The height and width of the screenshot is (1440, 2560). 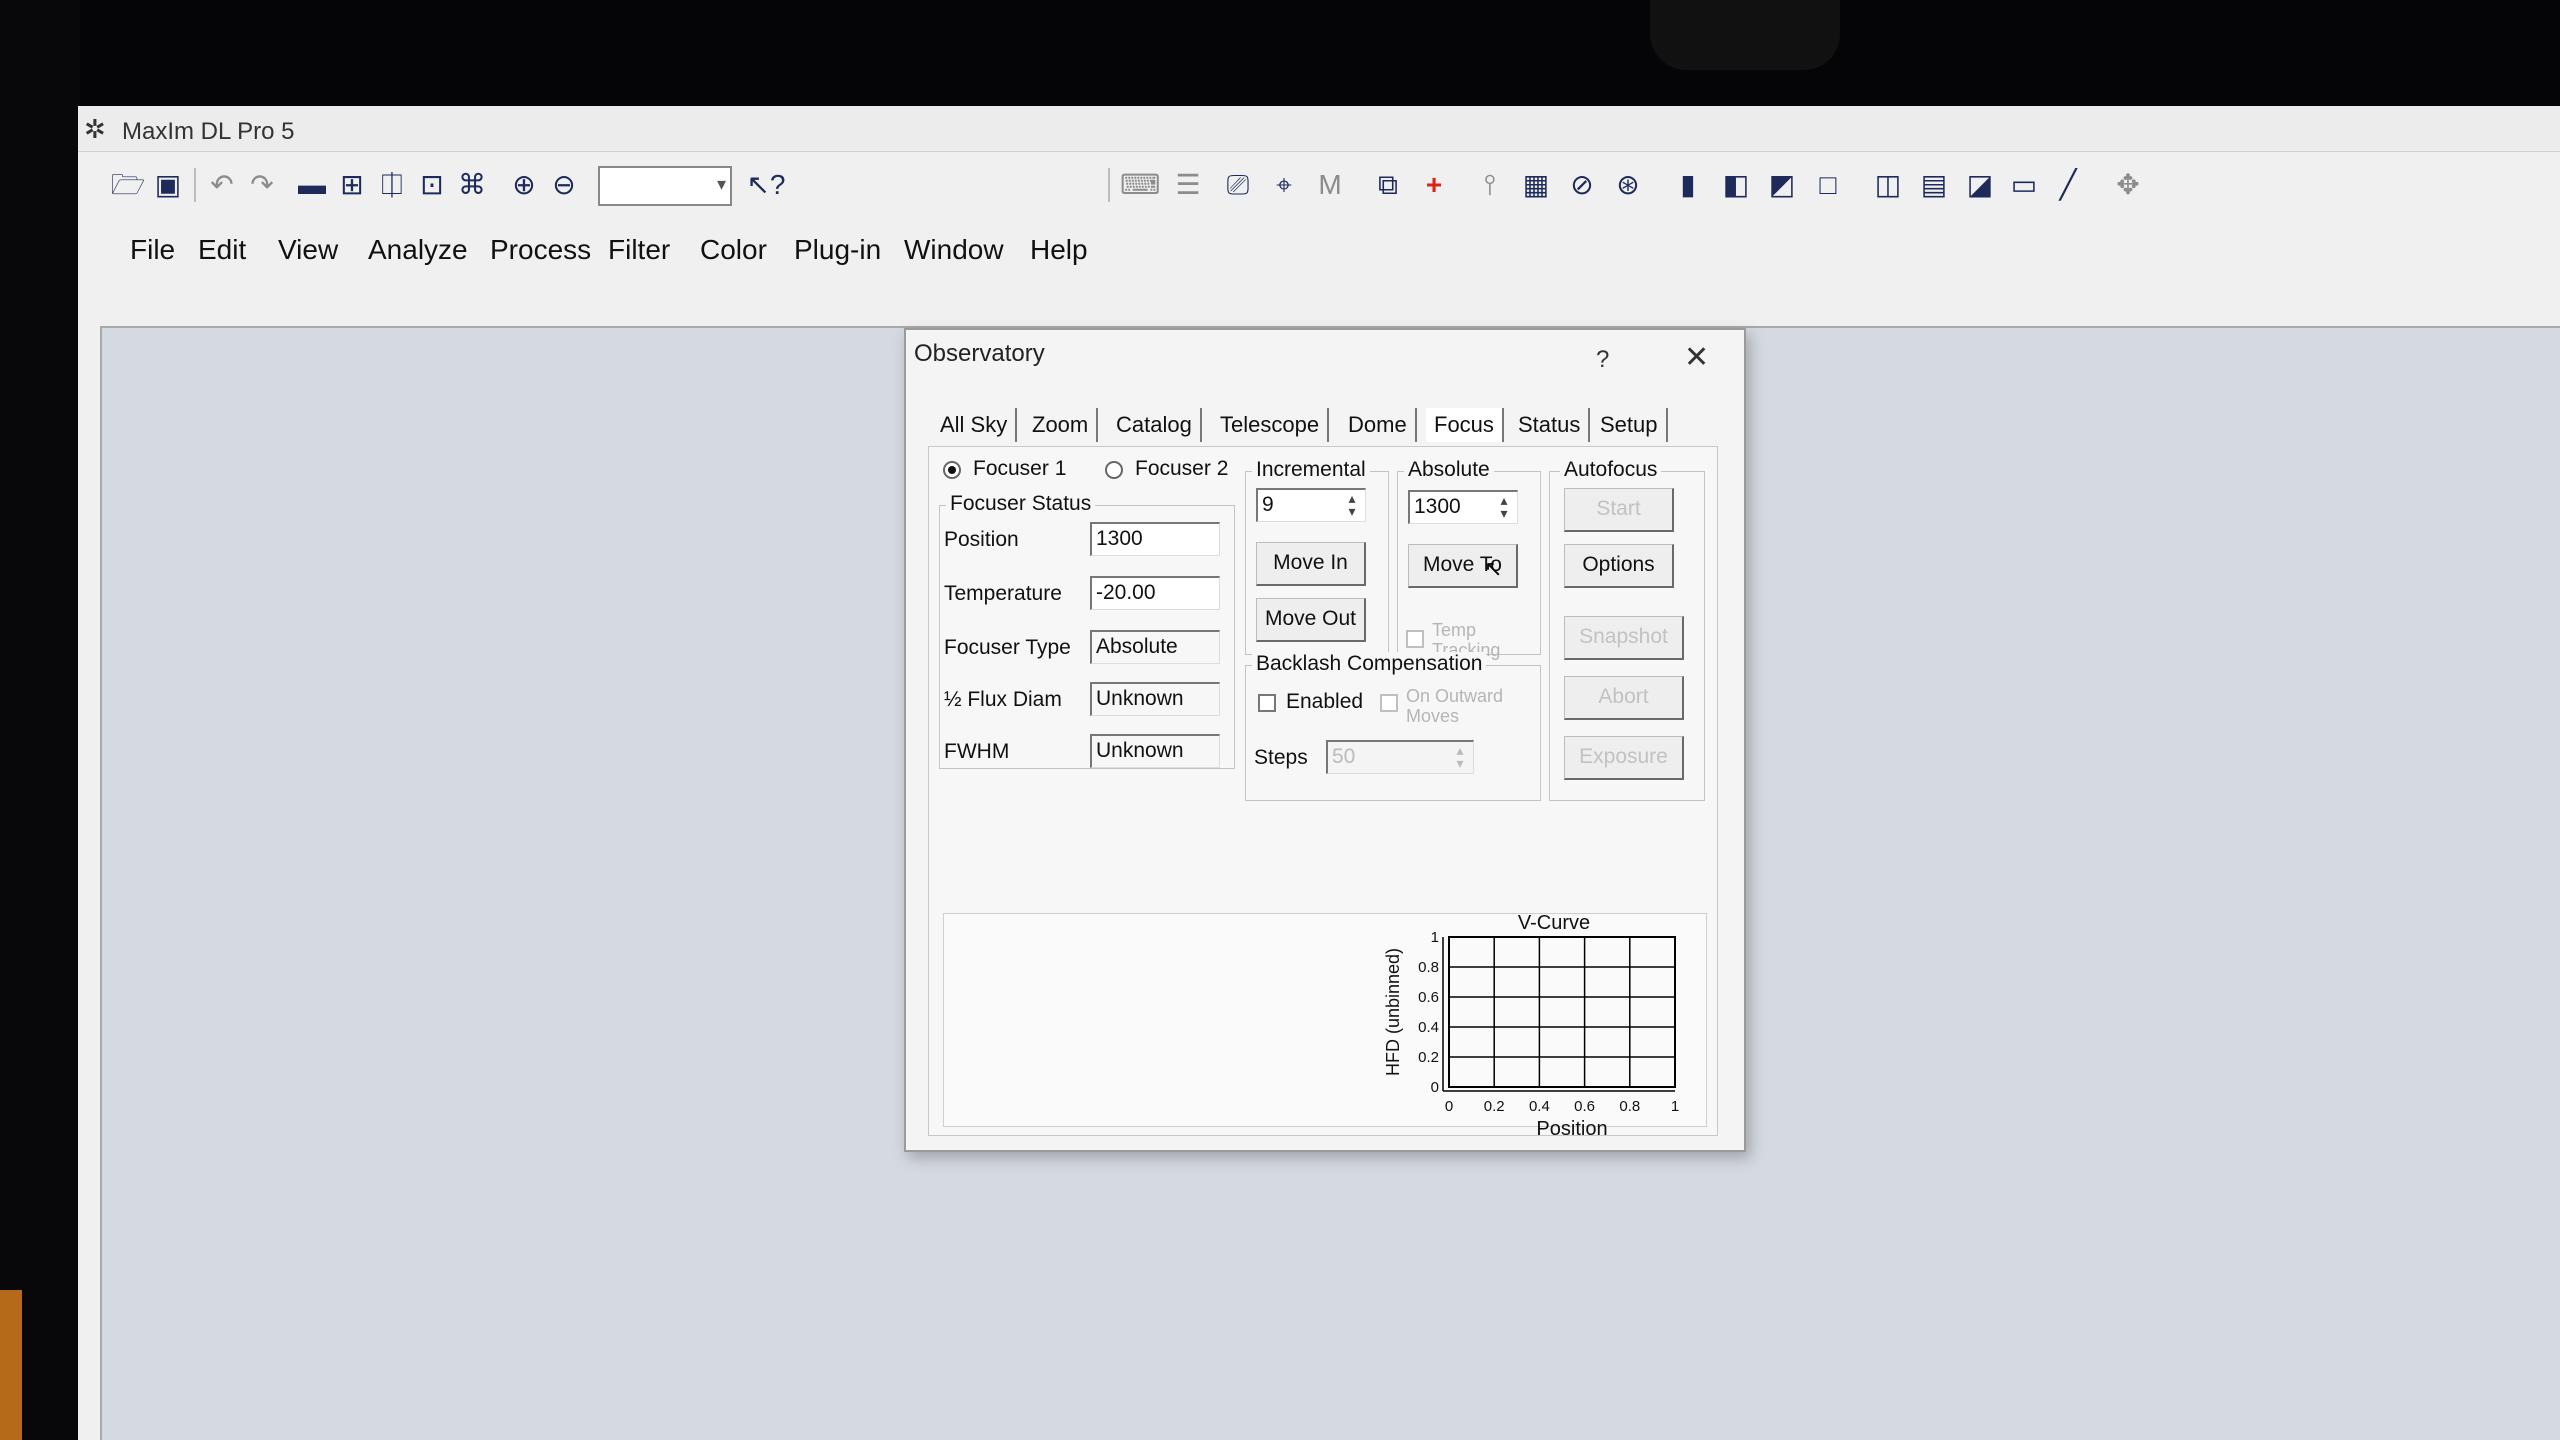 What do you see at coordinates (1389, 703) in the screenshot?
I see `on-outward-checkbox` at bounding box center [1389, 703].